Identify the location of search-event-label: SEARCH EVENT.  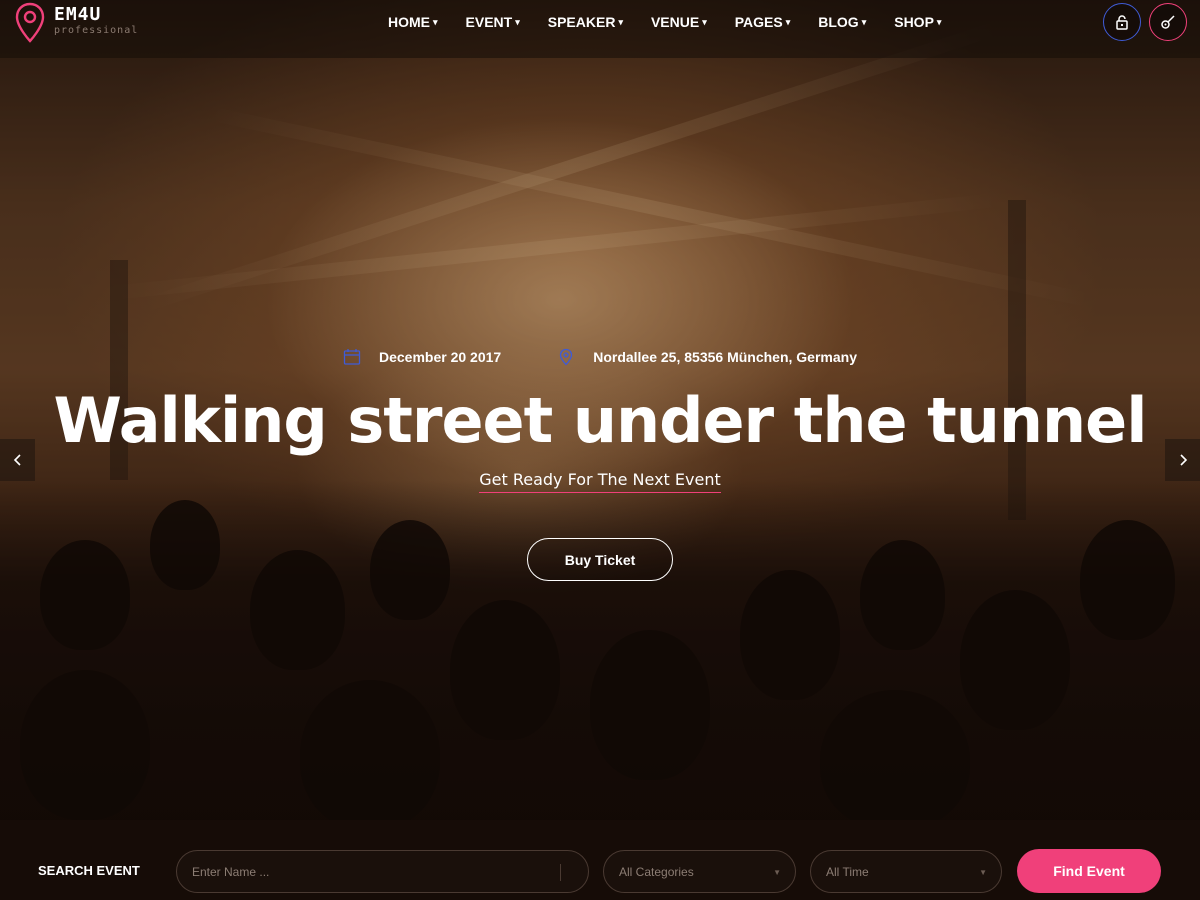
(89, 870).